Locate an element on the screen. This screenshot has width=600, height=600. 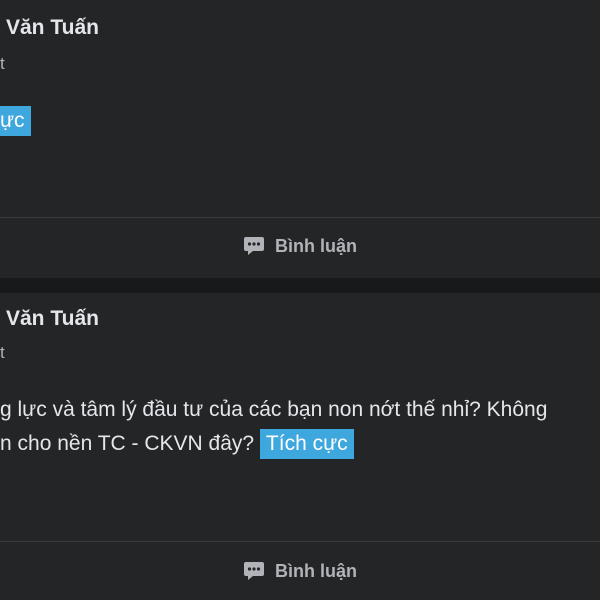
sentiment-tag: Tích cực is located at coordinates (306, 444).